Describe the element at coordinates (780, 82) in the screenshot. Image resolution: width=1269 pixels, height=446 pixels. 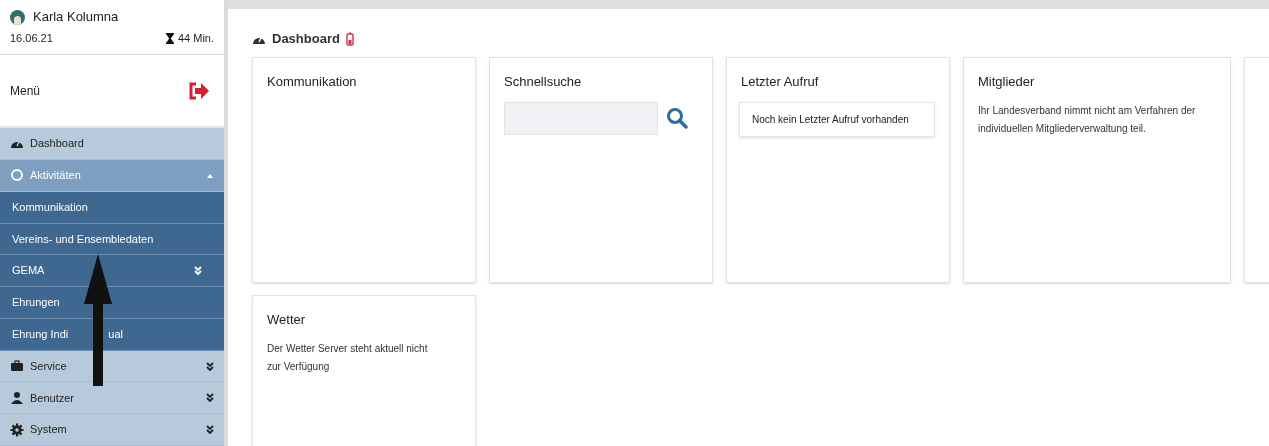
I see `card-title: Letzter Aufruf` at that location.